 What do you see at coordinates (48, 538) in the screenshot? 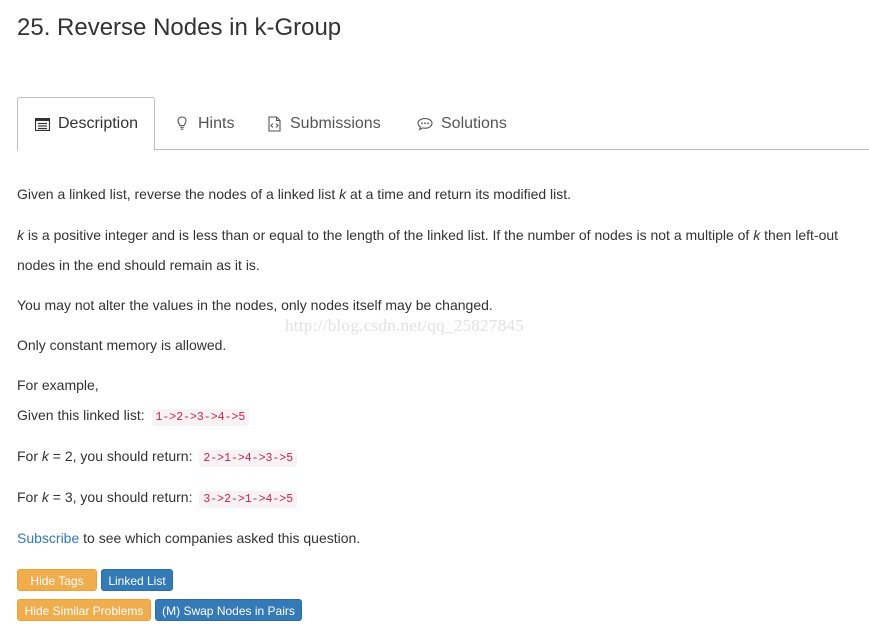
I see `subscribe-link: Subscribe` at bounding box center [48, 538].